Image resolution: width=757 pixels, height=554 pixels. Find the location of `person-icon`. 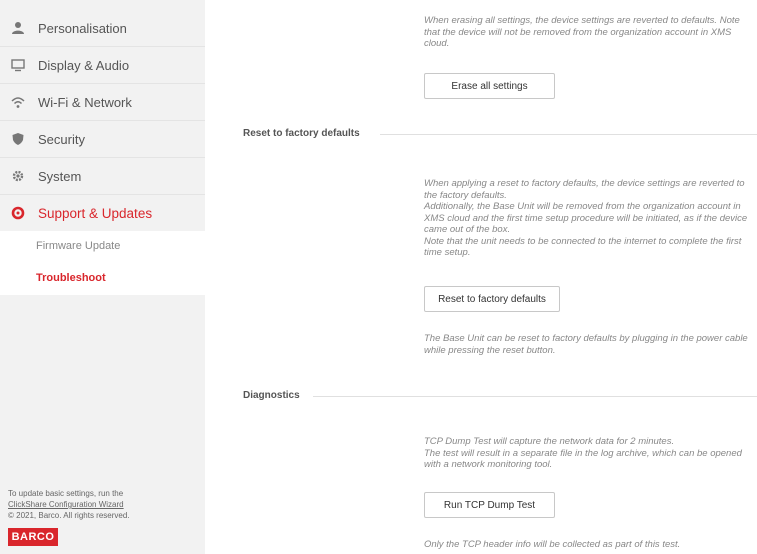

person-icon is located at coordinates (18, 28).